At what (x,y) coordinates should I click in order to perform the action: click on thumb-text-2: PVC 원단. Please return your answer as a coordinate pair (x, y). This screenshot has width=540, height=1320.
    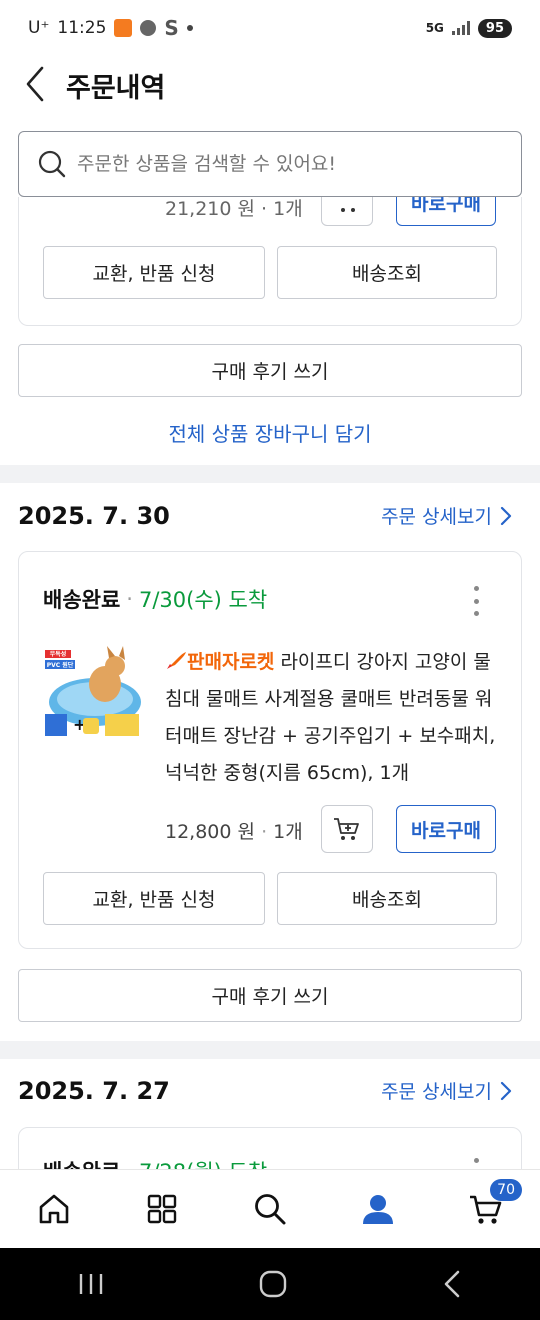
    Looking at the image, I should click on (60, 665).